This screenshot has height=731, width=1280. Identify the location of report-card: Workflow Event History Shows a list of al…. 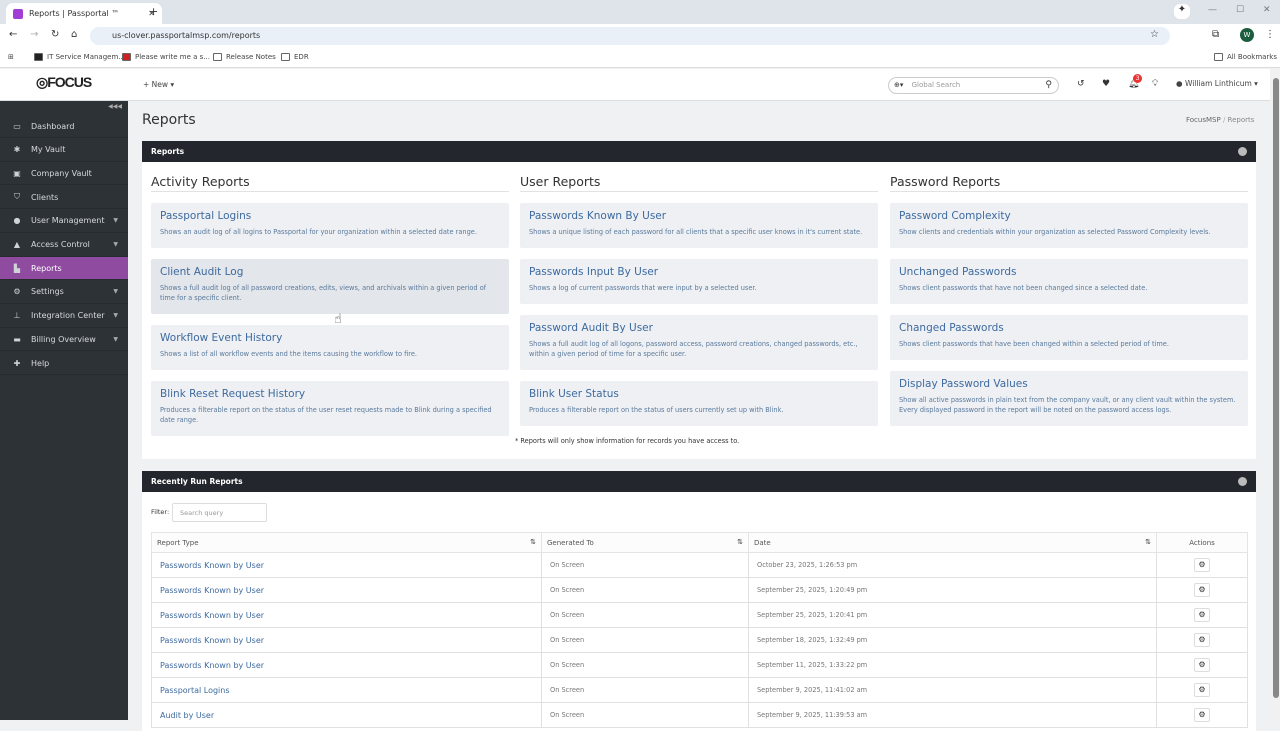
(330, 347).